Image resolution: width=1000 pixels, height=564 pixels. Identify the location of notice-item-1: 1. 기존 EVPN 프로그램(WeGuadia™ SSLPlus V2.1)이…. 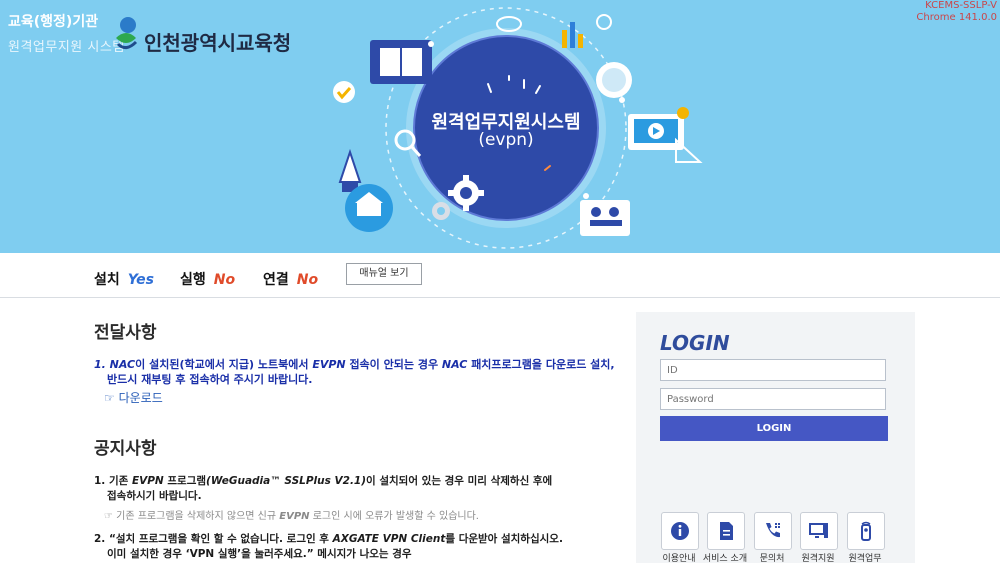
(323, 481).